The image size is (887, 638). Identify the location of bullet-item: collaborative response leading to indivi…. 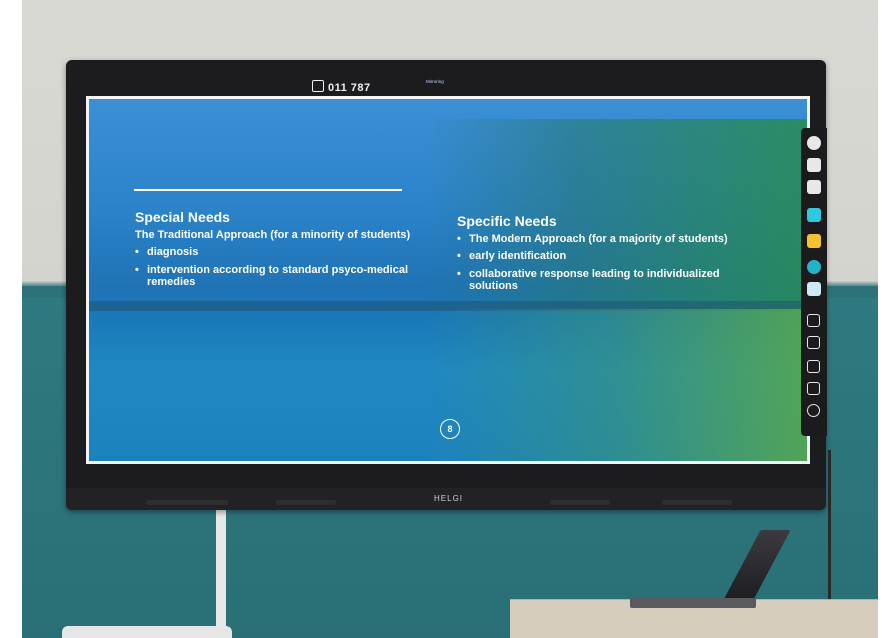
(602, 280).